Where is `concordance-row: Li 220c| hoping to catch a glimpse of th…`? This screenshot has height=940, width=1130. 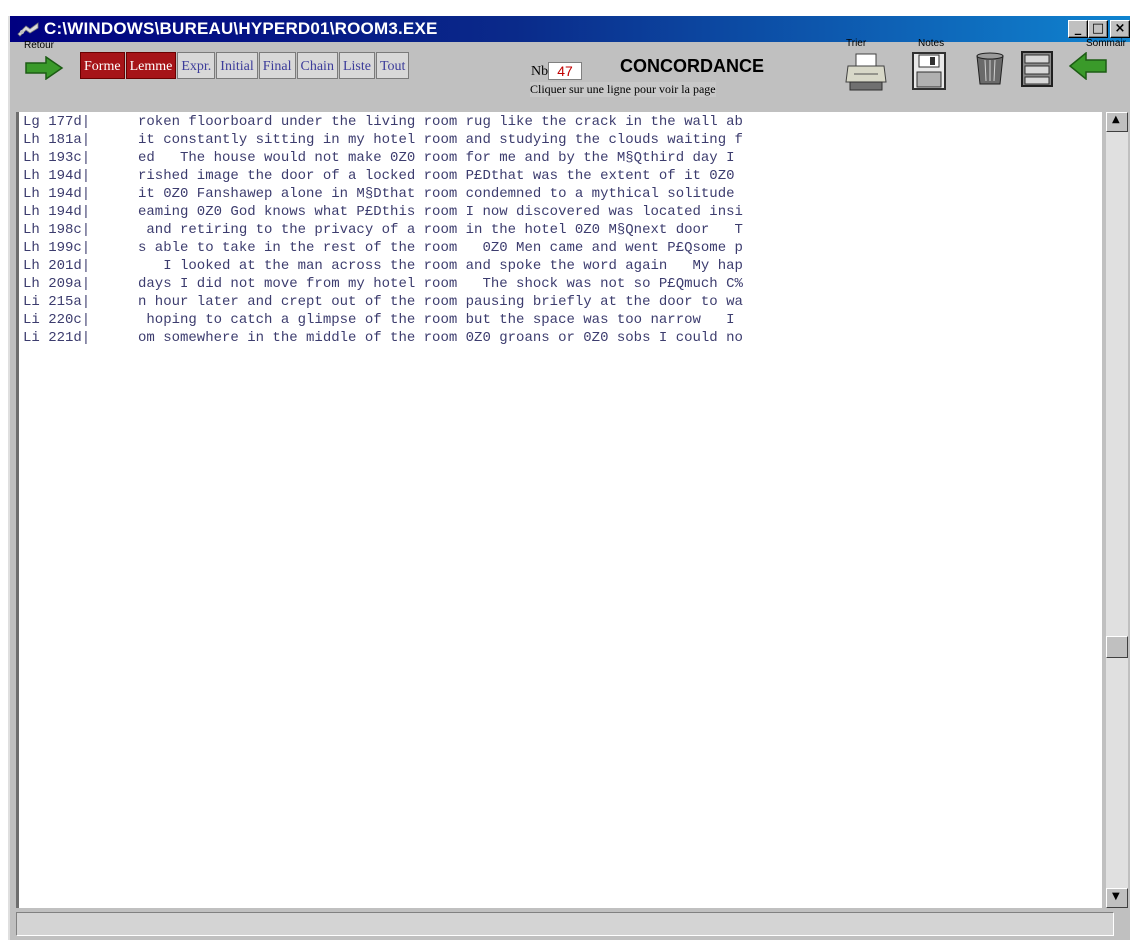
concordance-row: Li 220c| hoping to catch a glimpse of th… is located at coordinates (560, 321).